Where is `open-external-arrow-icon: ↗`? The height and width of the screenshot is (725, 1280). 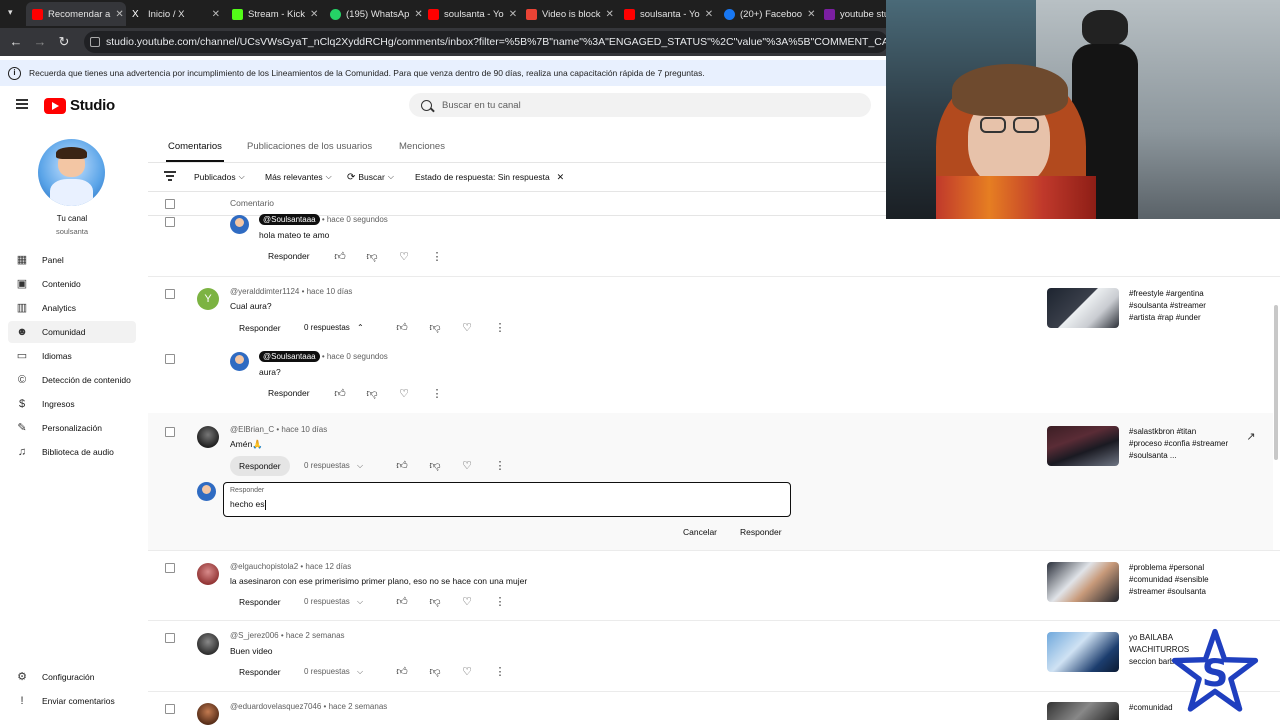
open-external-arrow-icon: ↗ is located at coordinates (1251, 437).